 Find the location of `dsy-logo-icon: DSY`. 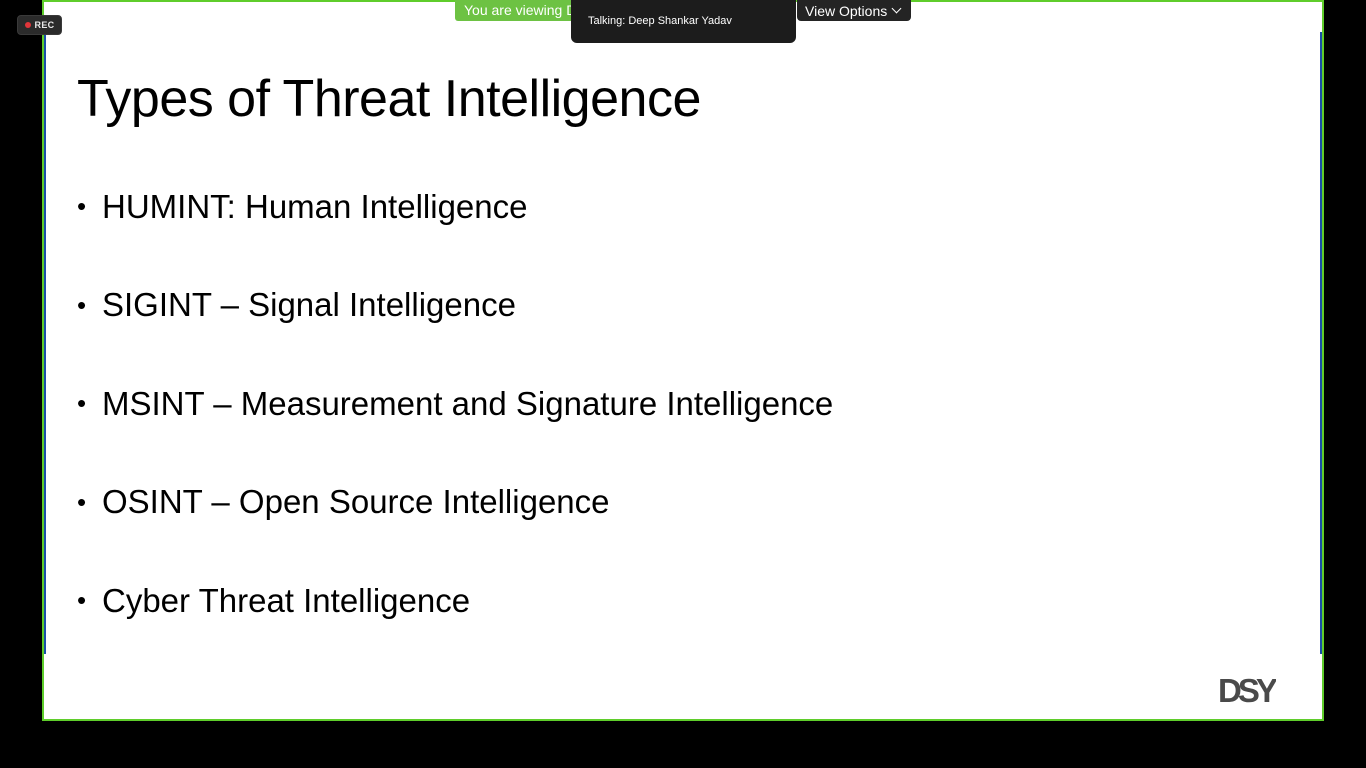

dsy-logo-icon: DSY is located at coordinates (1247, 689).